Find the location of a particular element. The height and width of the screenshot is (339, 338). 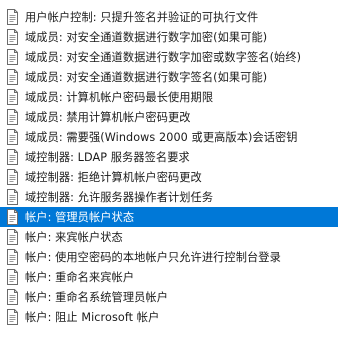

policy-label: 帐户: 使用空密码的本地帐户只允许进行控制台登录 is located at coordinates (153, 257).